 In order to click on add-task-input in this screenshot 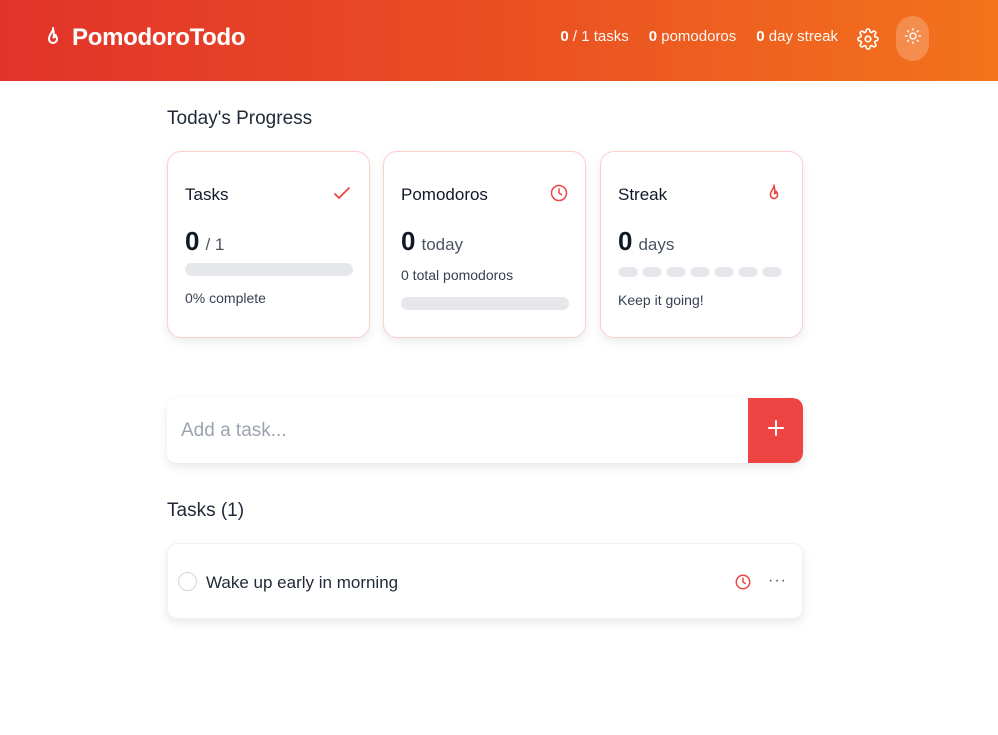, I will do `click(457, 430)`.